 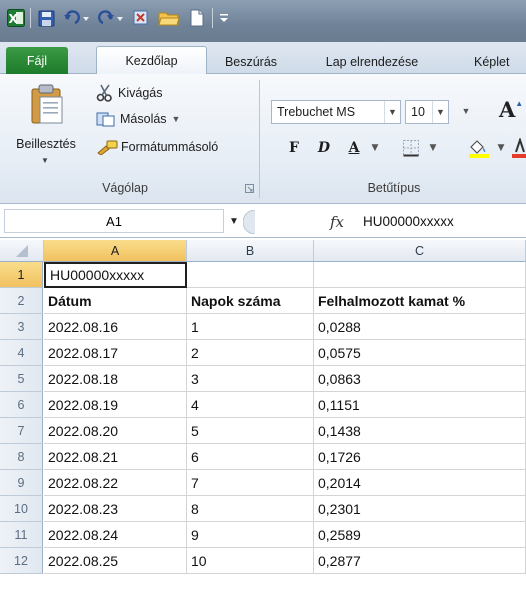 I want to click on cell-c5: 0,0863, so click(x=420, y=379).